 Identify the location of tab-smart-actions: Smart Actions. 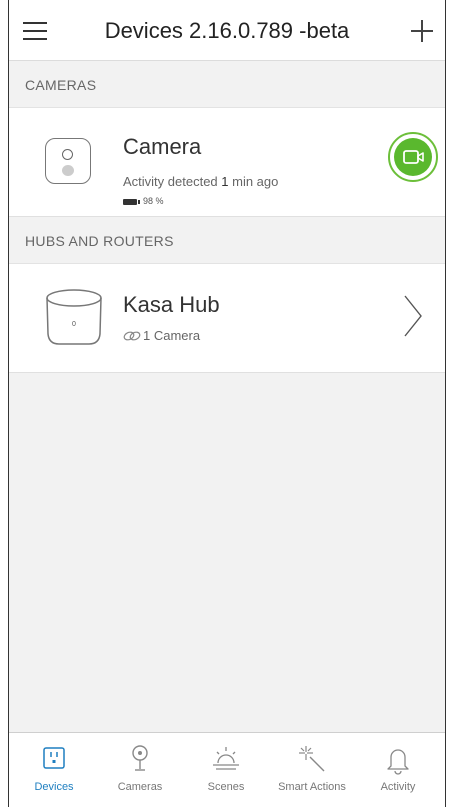
(312, 770).